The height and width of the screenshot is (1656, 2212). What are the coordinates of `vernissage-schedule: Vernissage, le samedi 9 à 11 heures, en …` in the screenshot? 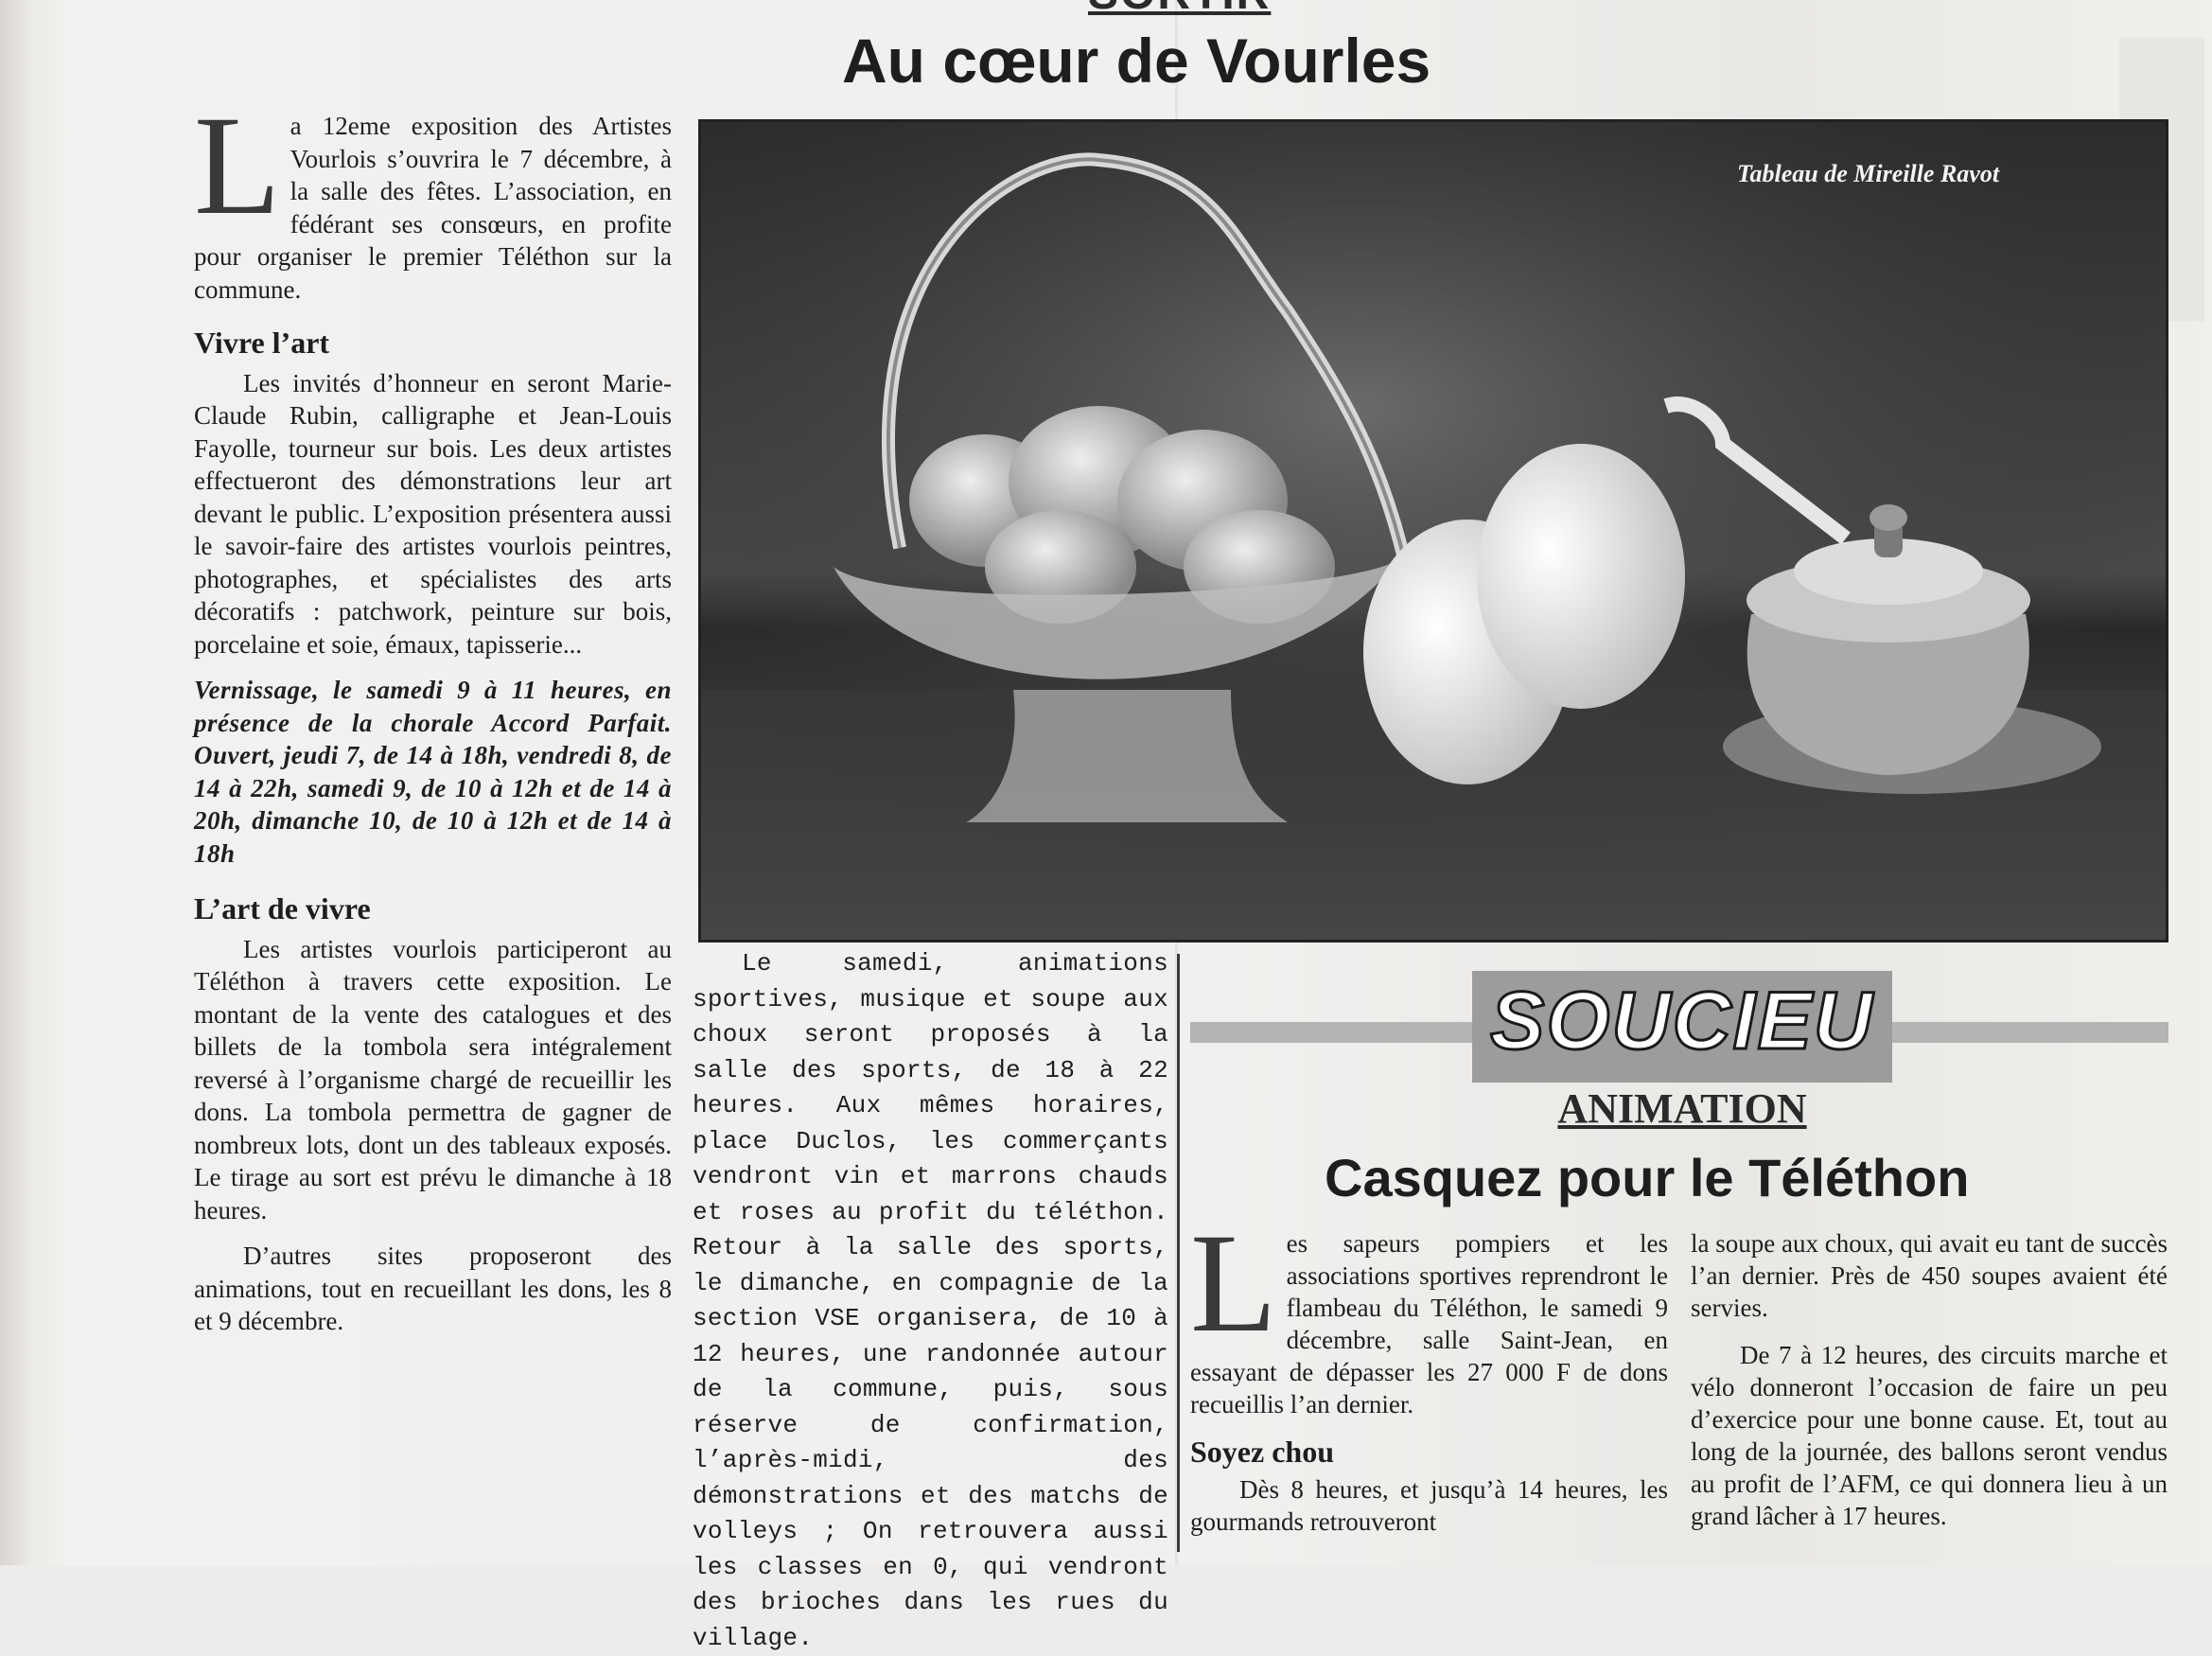 It's located at (433, 772).